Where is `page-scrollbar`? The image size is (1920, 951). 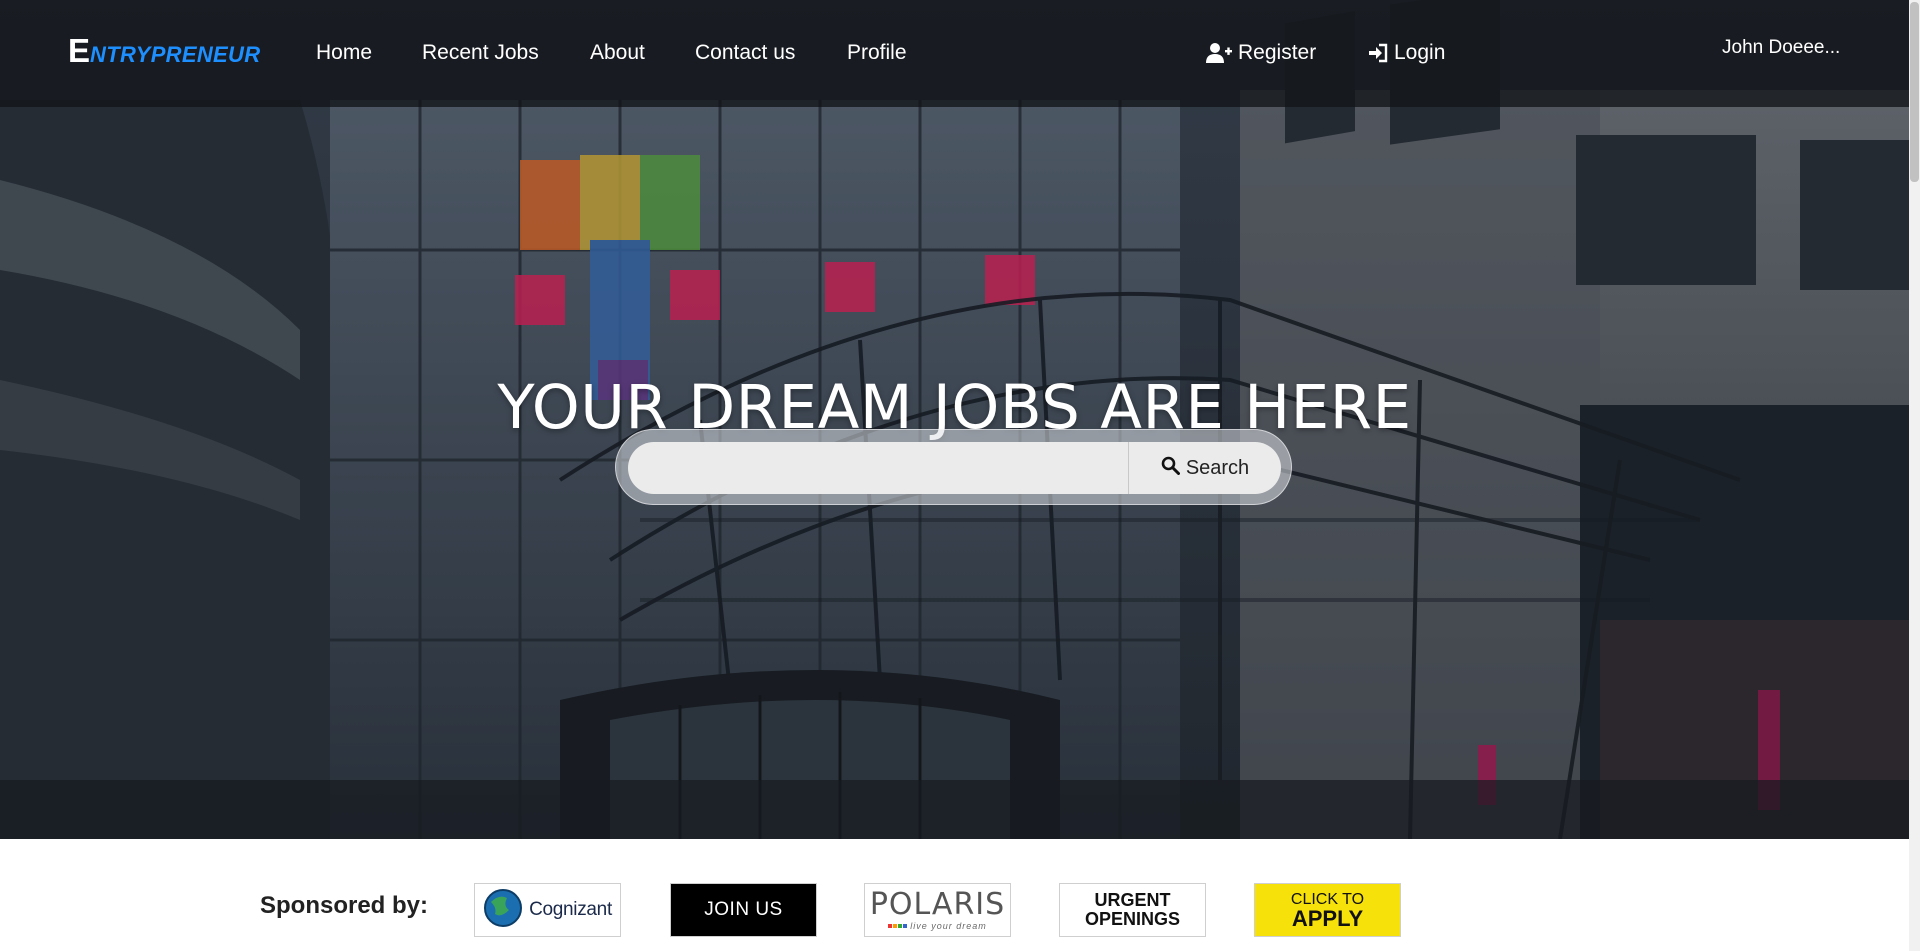 page-scrollbar is located at coordinates (1914, 475).